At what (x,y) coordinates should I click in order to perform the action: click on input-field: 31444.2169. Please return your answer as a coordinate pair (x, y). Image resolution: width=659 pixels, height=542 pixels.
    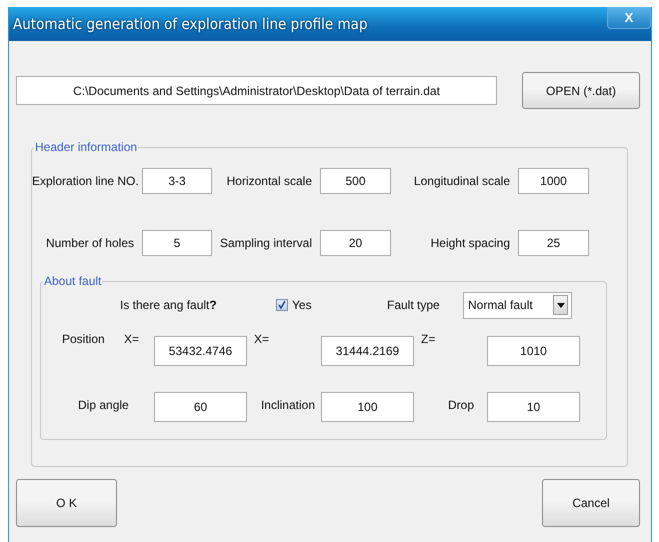
    Looking at the image, I should click on (367, 351).